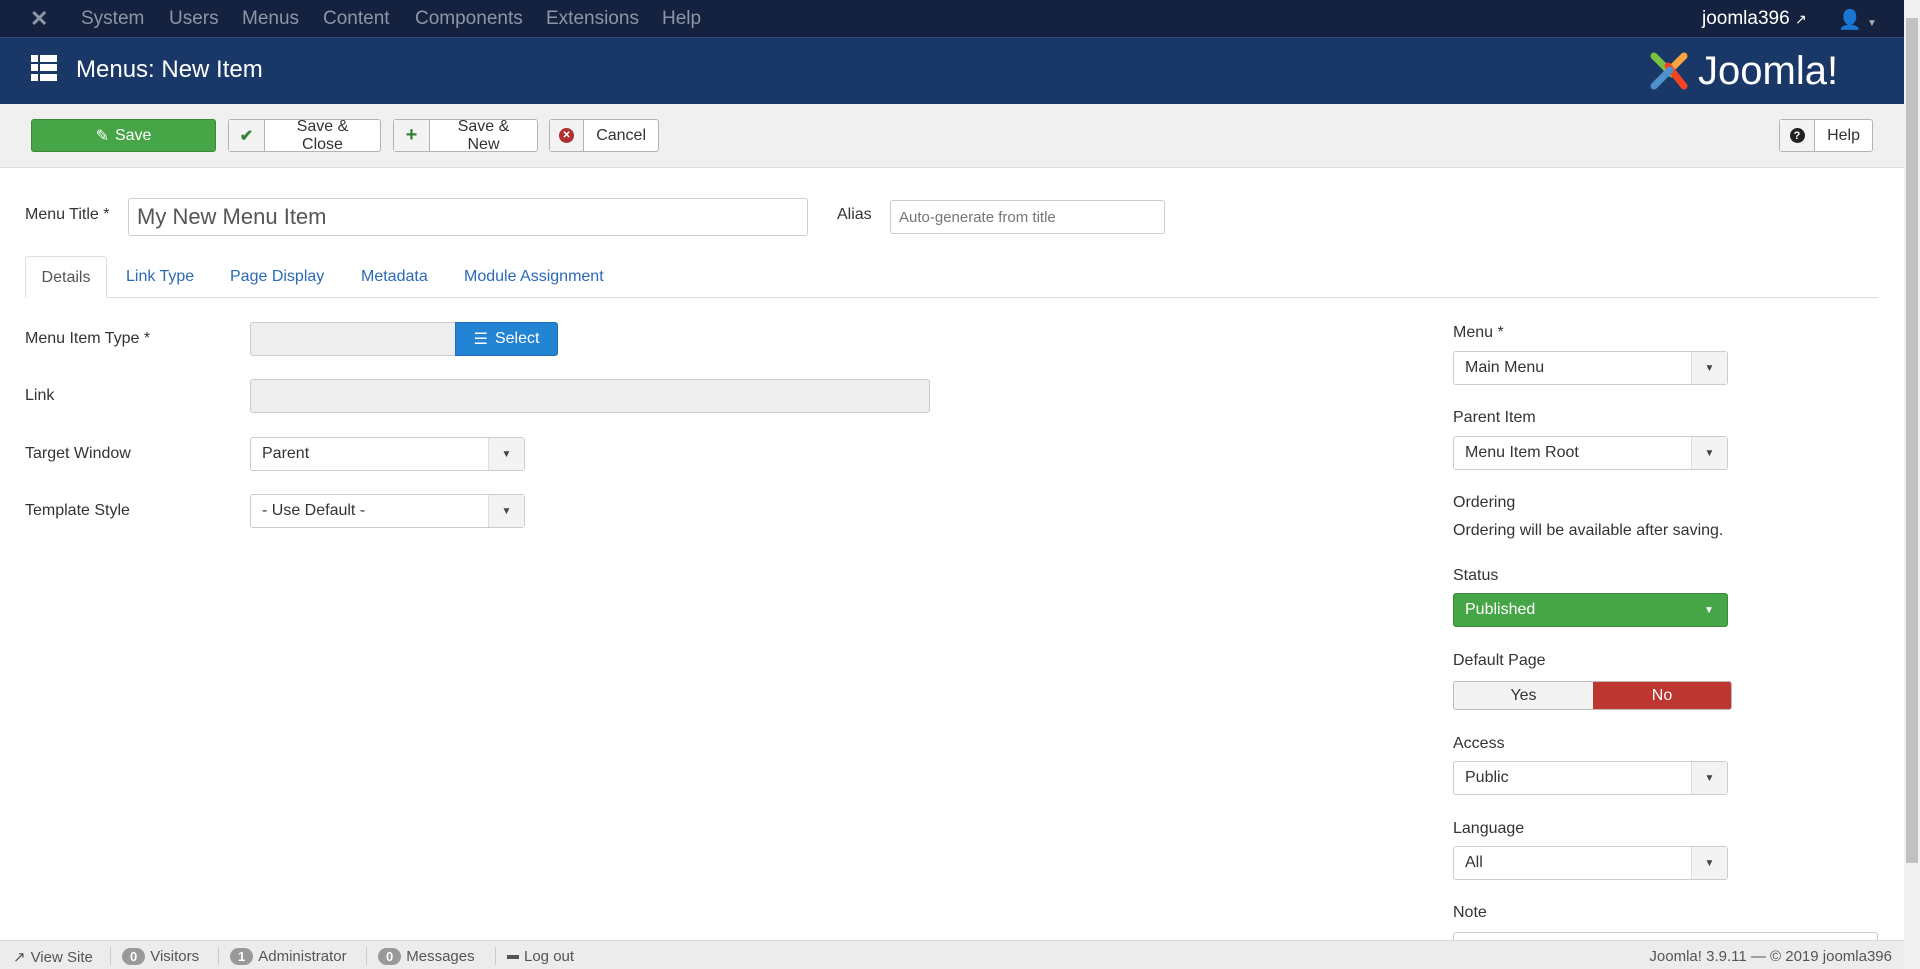 Image resolution: width=1920 pixels, height=969 pixels. I want to click on joomla-icon: ✕, so click(39, 19).